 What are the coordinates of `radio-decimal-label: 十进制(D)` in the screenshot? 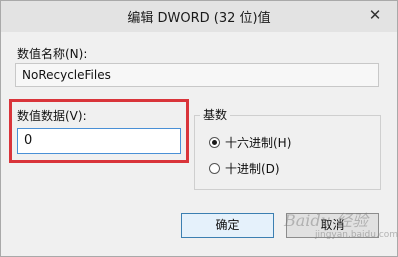 It's located at (252, 168).